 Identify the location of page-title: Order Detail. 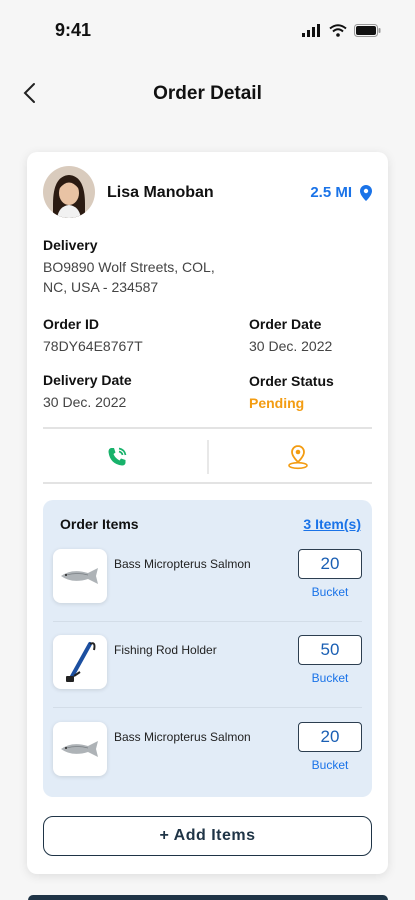
(207, 93).